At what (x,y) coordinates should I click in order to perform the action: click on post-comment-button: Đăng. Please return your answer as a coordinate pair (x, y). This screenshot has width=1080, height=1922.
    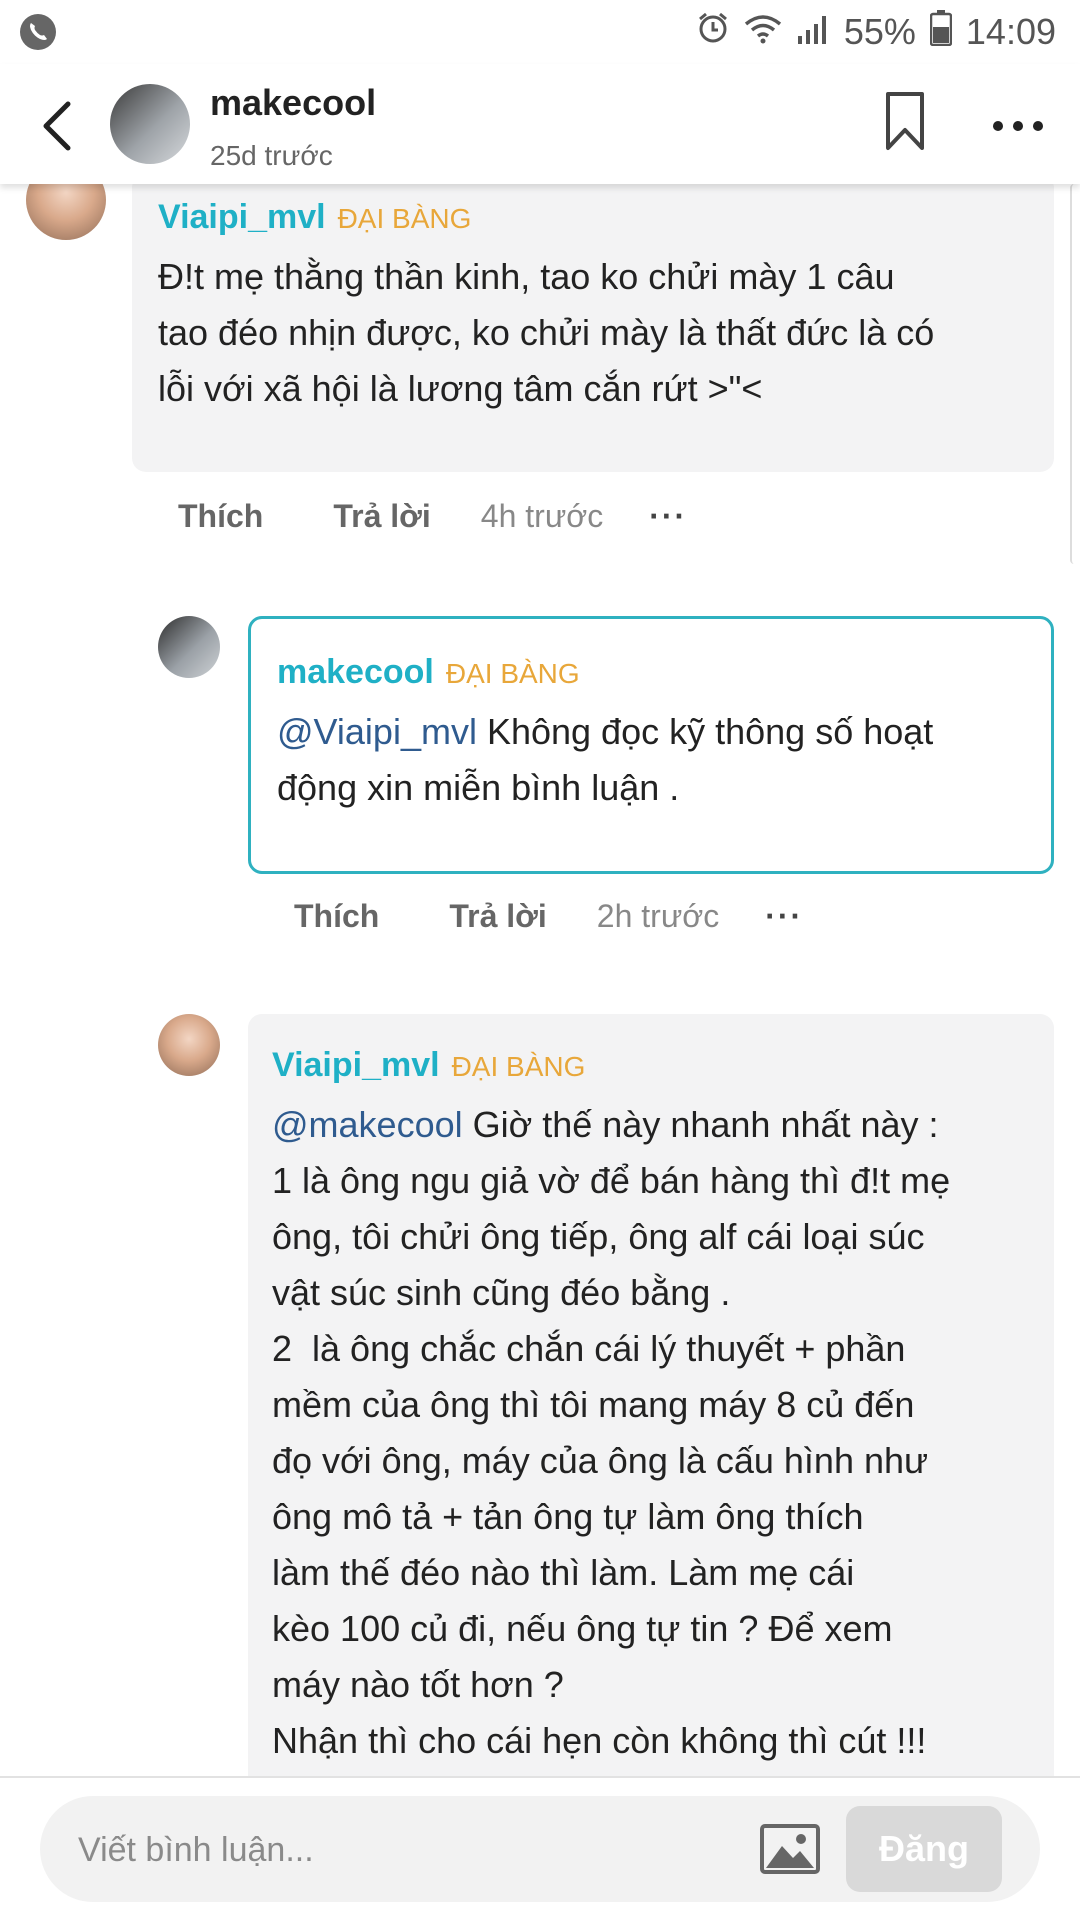
    Looking at the image, I should click on (924, 1849).